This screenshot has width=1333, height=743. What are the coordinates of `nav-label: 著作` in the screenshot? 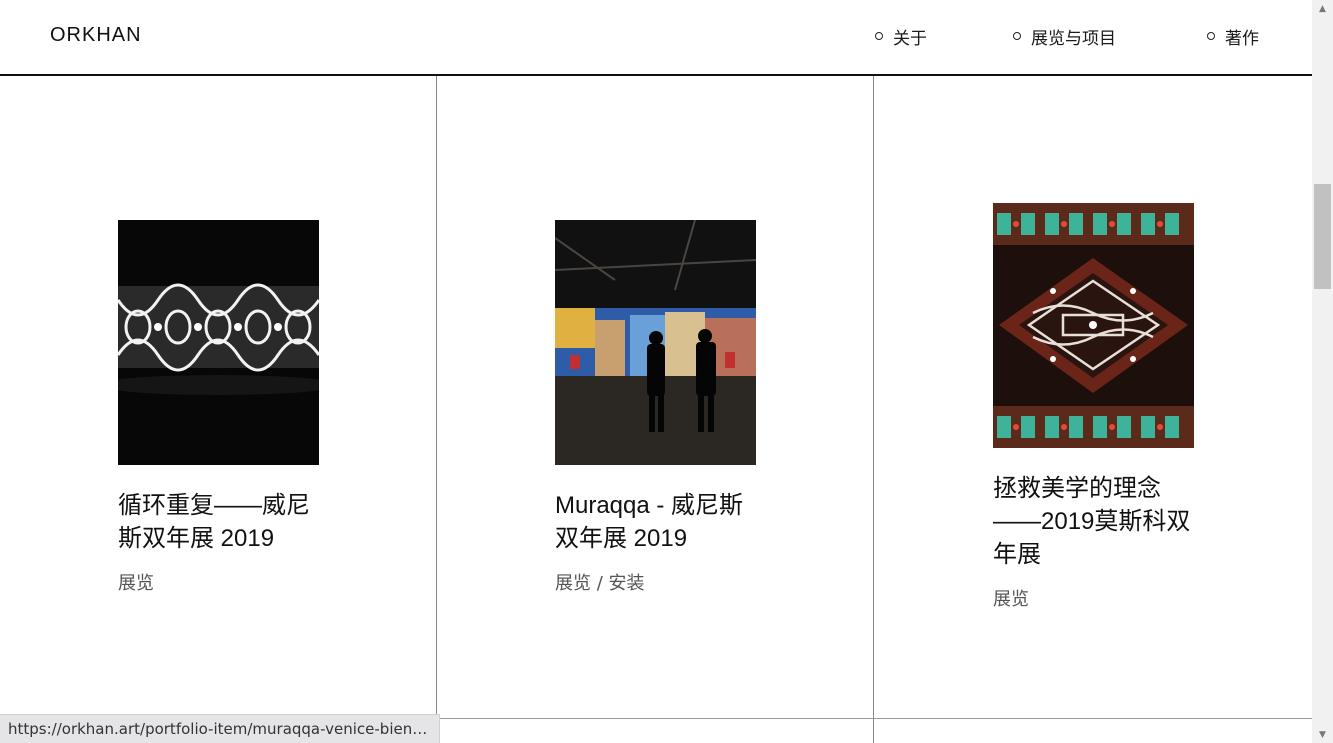 It's located at (1242, 38).